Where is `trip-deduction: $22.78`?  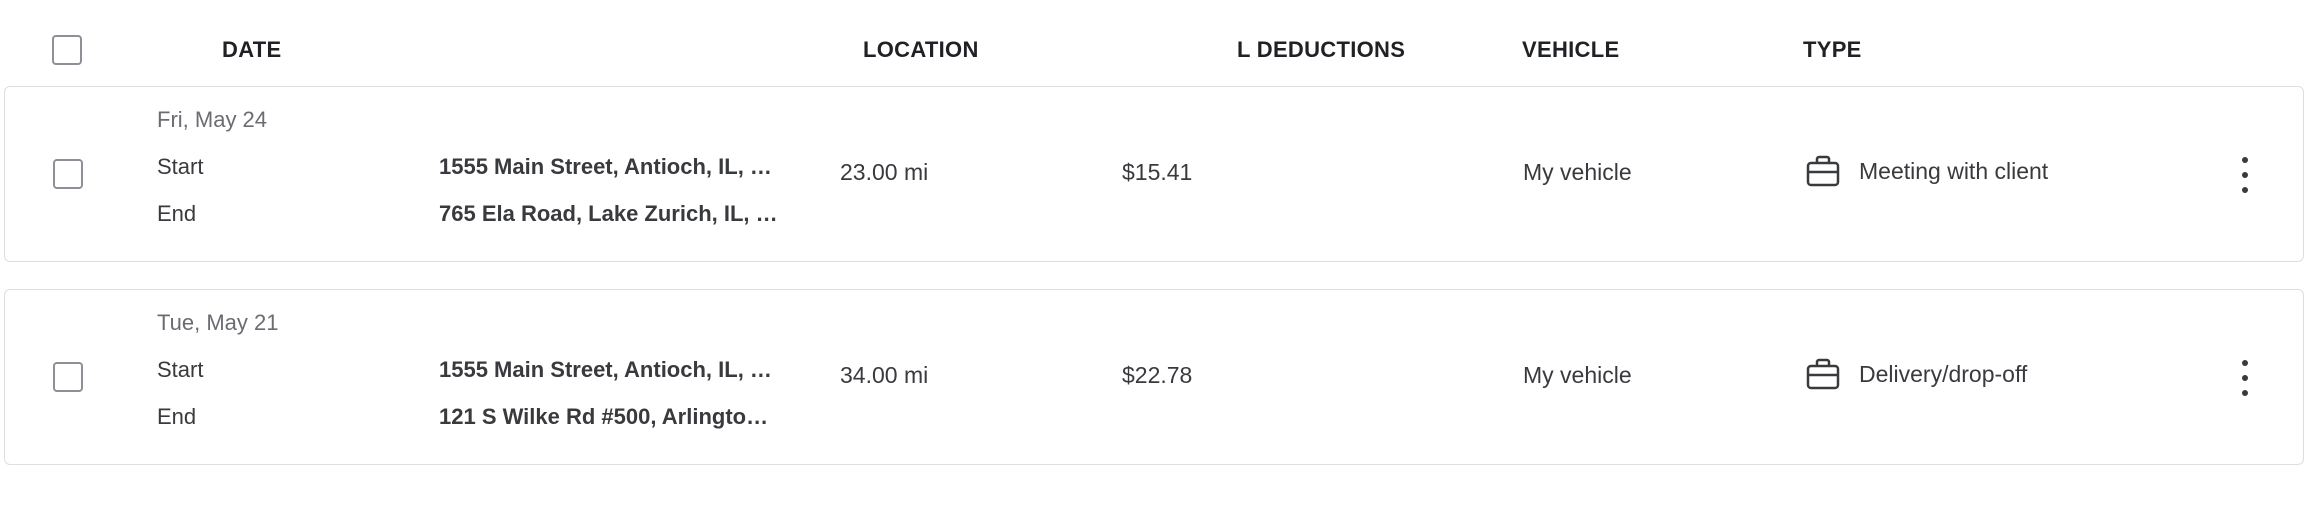
trip-deduction: $22.78 is located at coordinates (1157, 375).